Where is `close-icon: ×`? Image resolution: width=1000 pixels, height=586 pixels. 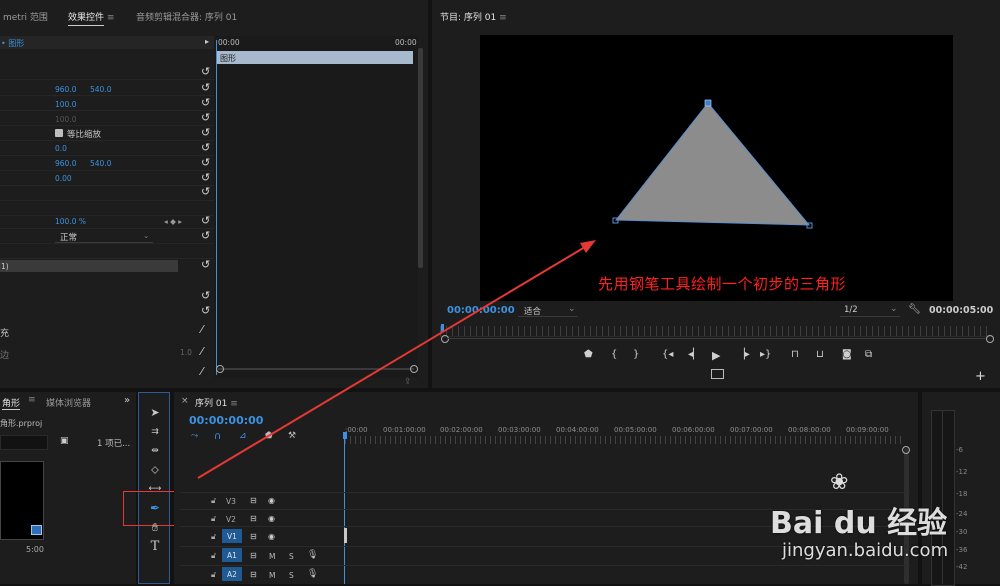
close-icon: × is located at coordinates (185, 401).